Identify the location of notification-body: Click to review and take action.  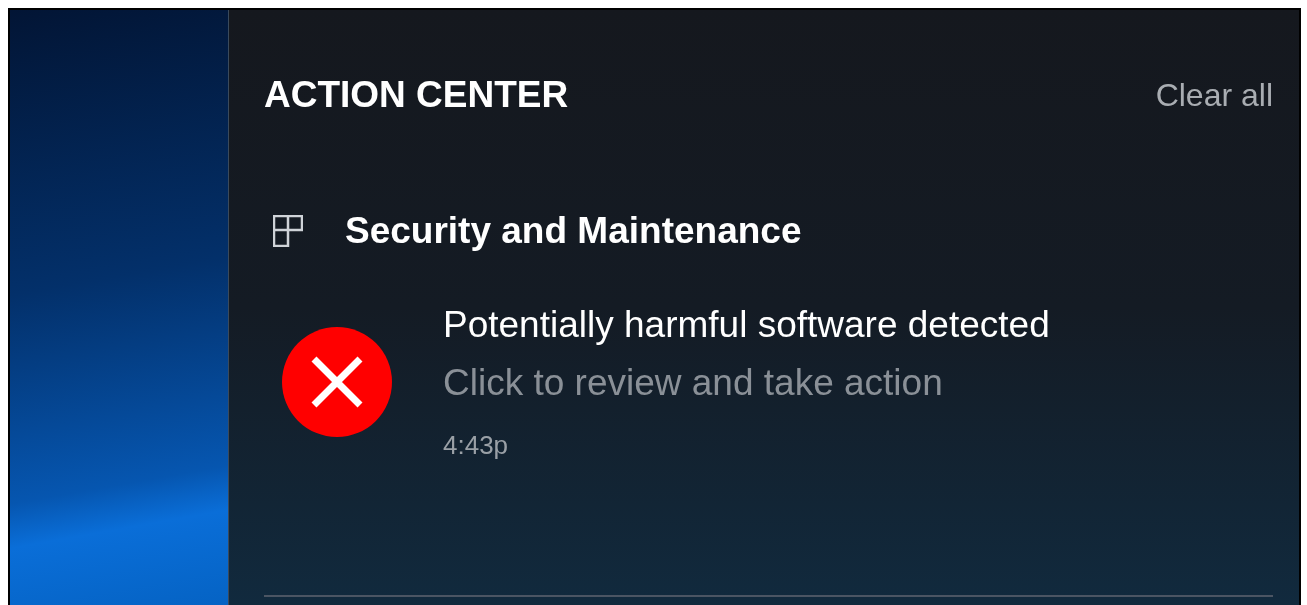
(693, 383).